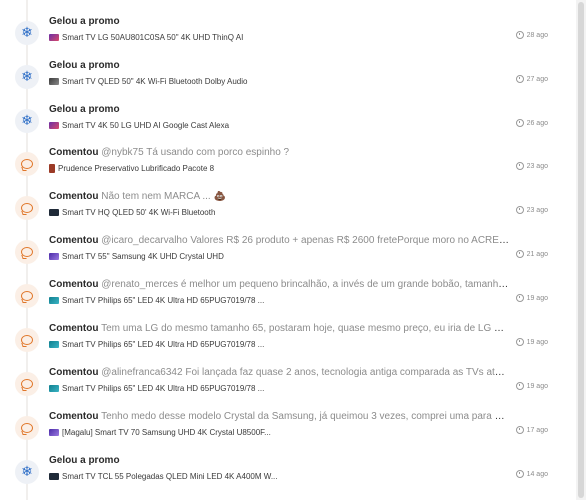 This screenshot has height=500, width=586. I want to click on activity-date: 26 ago, so click(537, 123).